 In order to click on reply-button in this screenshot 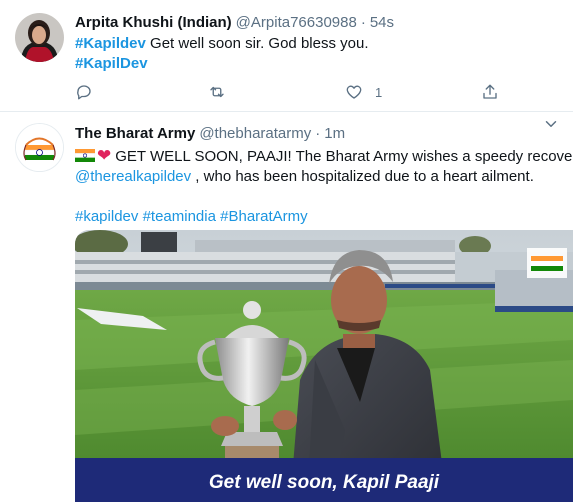, I will do `click(84, 92)`.